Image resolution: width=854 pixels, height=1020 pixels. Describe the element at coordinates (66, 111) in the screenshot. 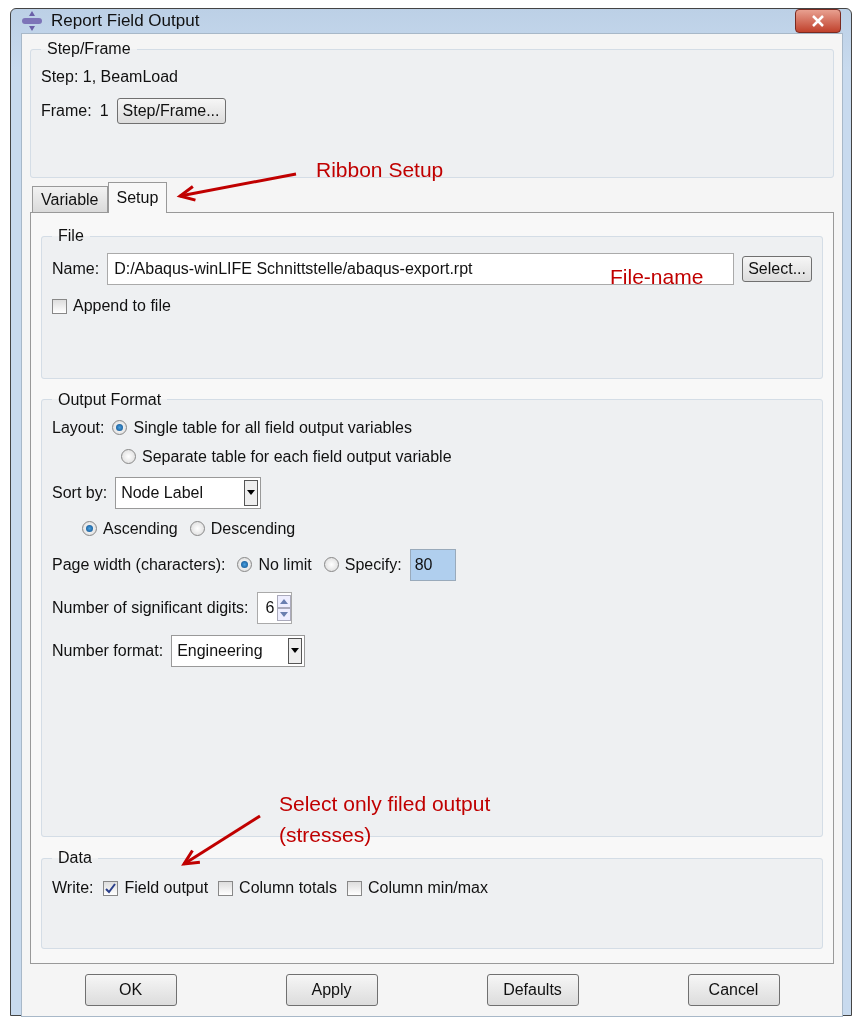

I see `frame-label: Frame:` at that location.